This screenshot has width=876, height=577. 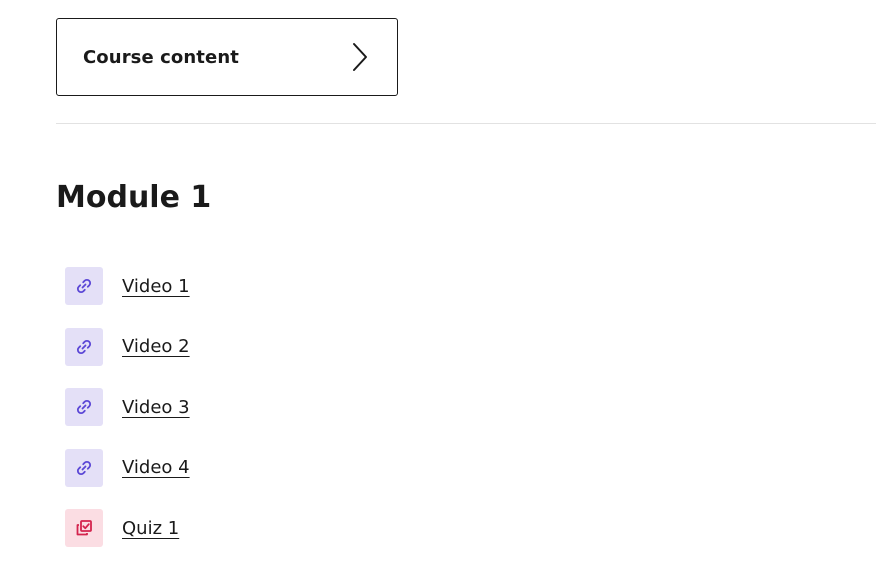 I want to click on quiz-icon, so click(x=84, y=528).